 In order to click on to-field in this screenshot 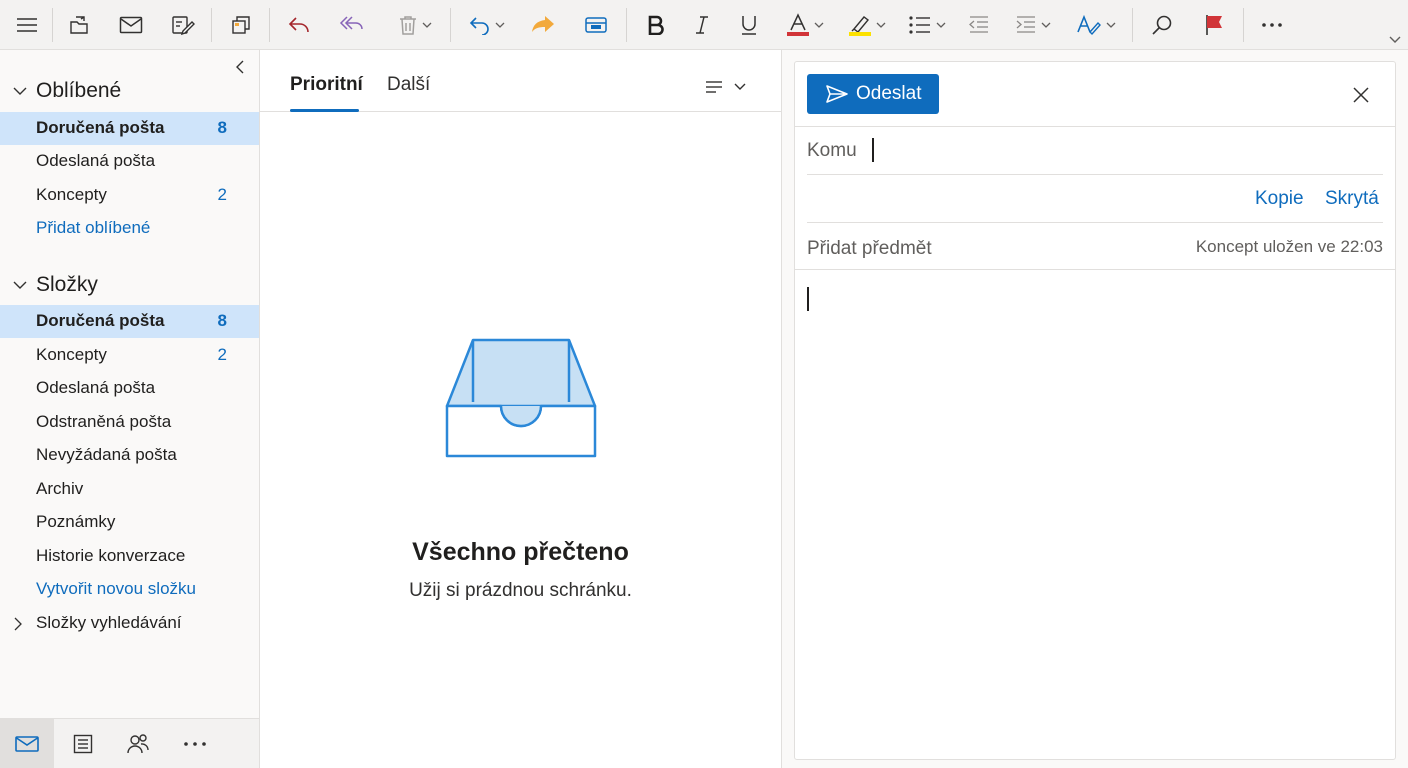, I will do `click(1121, 151)`.